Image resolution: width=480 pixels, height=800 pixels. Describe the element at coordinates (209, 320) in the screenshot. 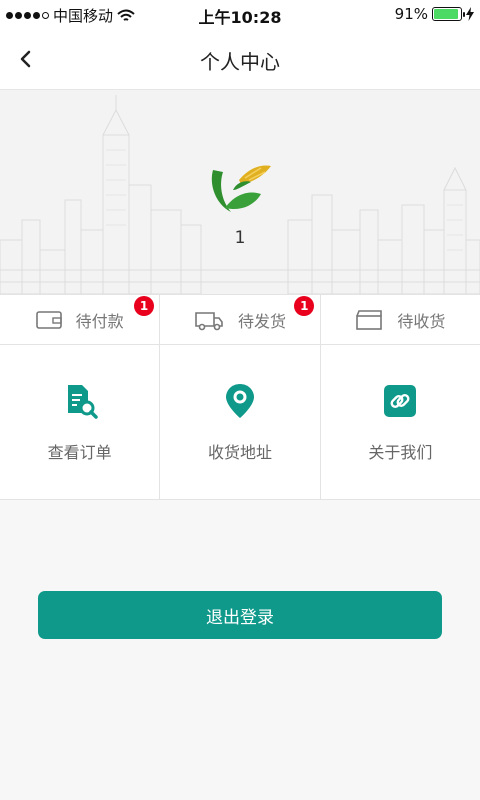

I see `truck-icon` at that location.